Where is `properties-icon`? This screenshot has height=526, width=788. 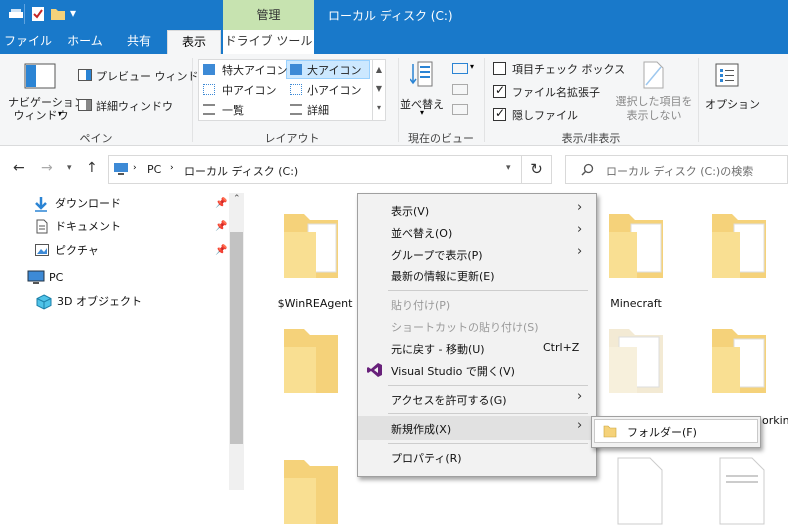 properties-icon is located at coordinates (38, 14).